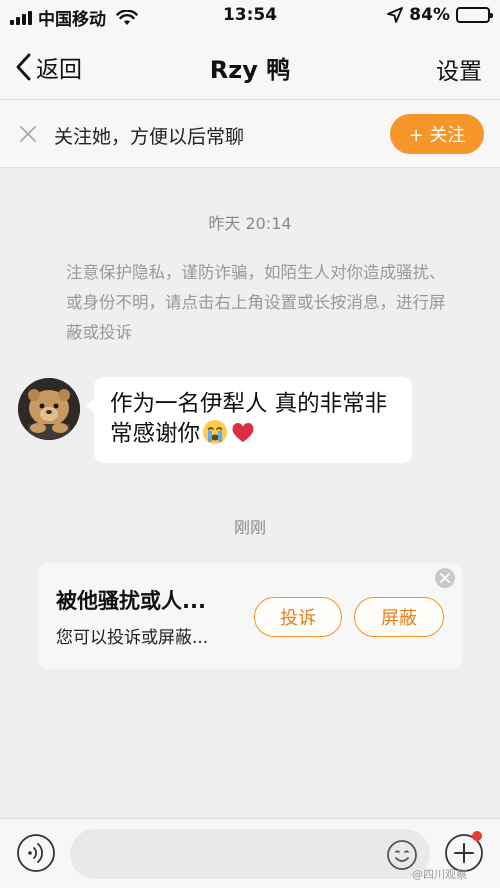 This screenshot has width=500, height=888. Describe the element at coordinates (250, 66) in the screenshot. I see `navigation-bar: 返回 Rzy 鸭 设置` at that location.